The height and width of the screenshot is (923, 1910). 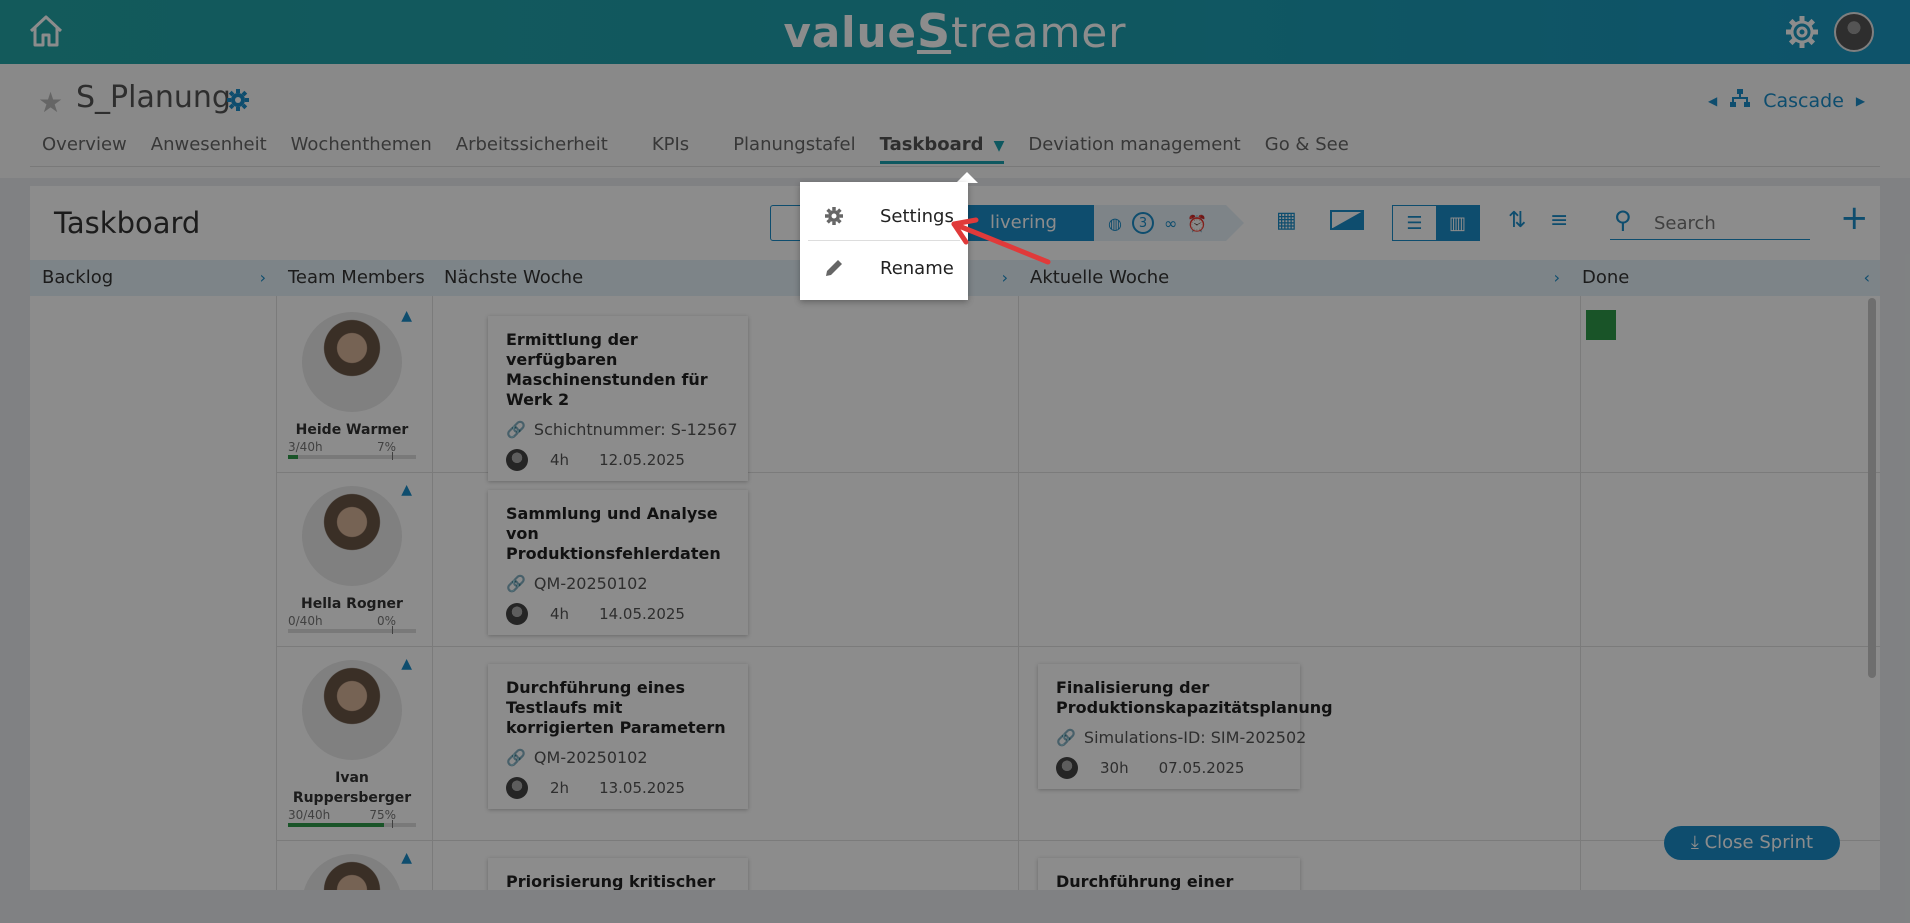 What do you see at coordinates (834, 268) in the screenshot?
I see `pencil-icon` at bounding box center [834, 268].